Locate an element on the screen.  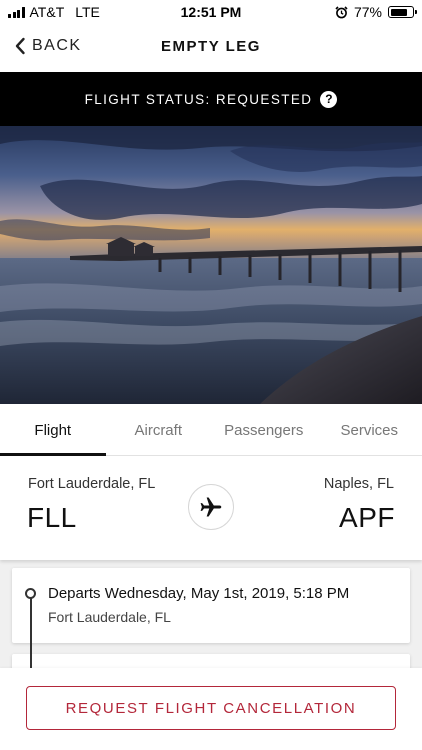
nav-bar: BACK EMPTY LEG is located at coordinates (211, 48).